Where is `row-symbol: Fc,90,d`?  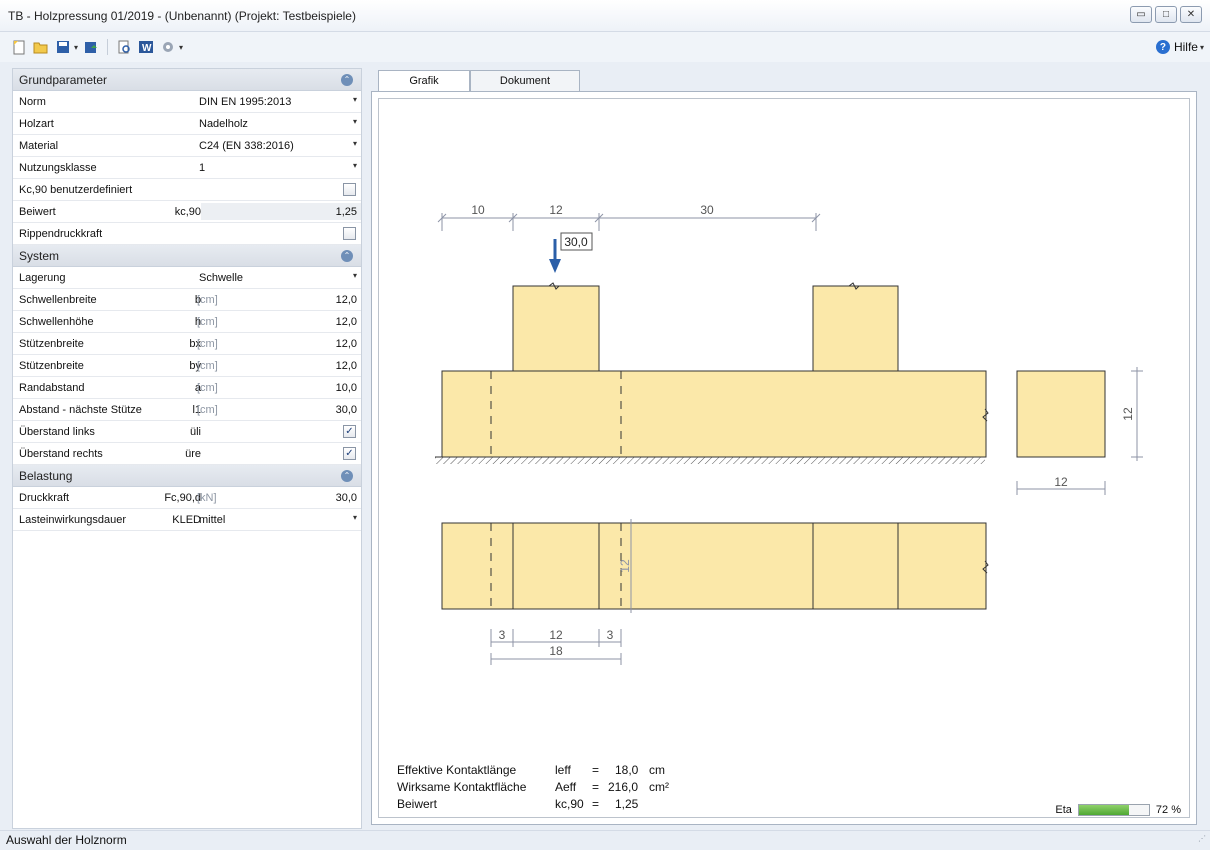
row-symbol: Fc,90,d is located at coordinates (182, 498).